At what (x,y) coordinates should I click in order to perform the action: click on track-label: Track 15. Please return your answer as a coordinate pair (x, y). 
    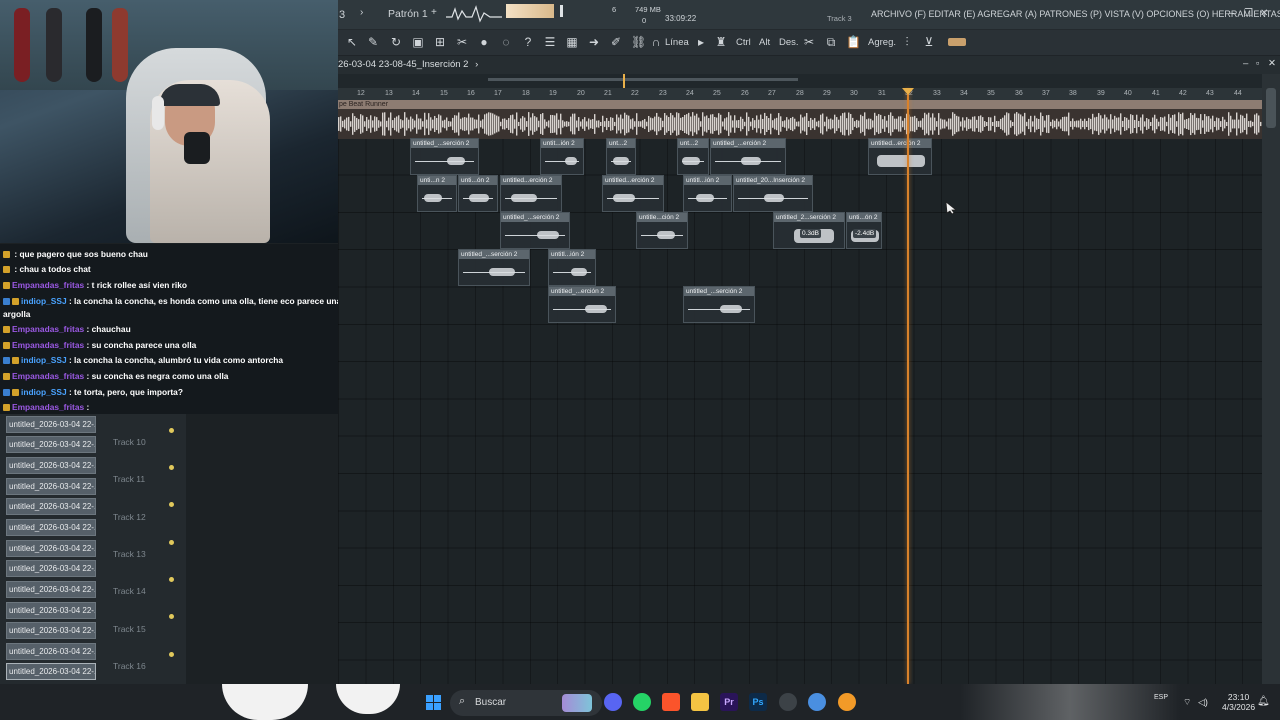
    Looking at the image, I should click on (129, 629).